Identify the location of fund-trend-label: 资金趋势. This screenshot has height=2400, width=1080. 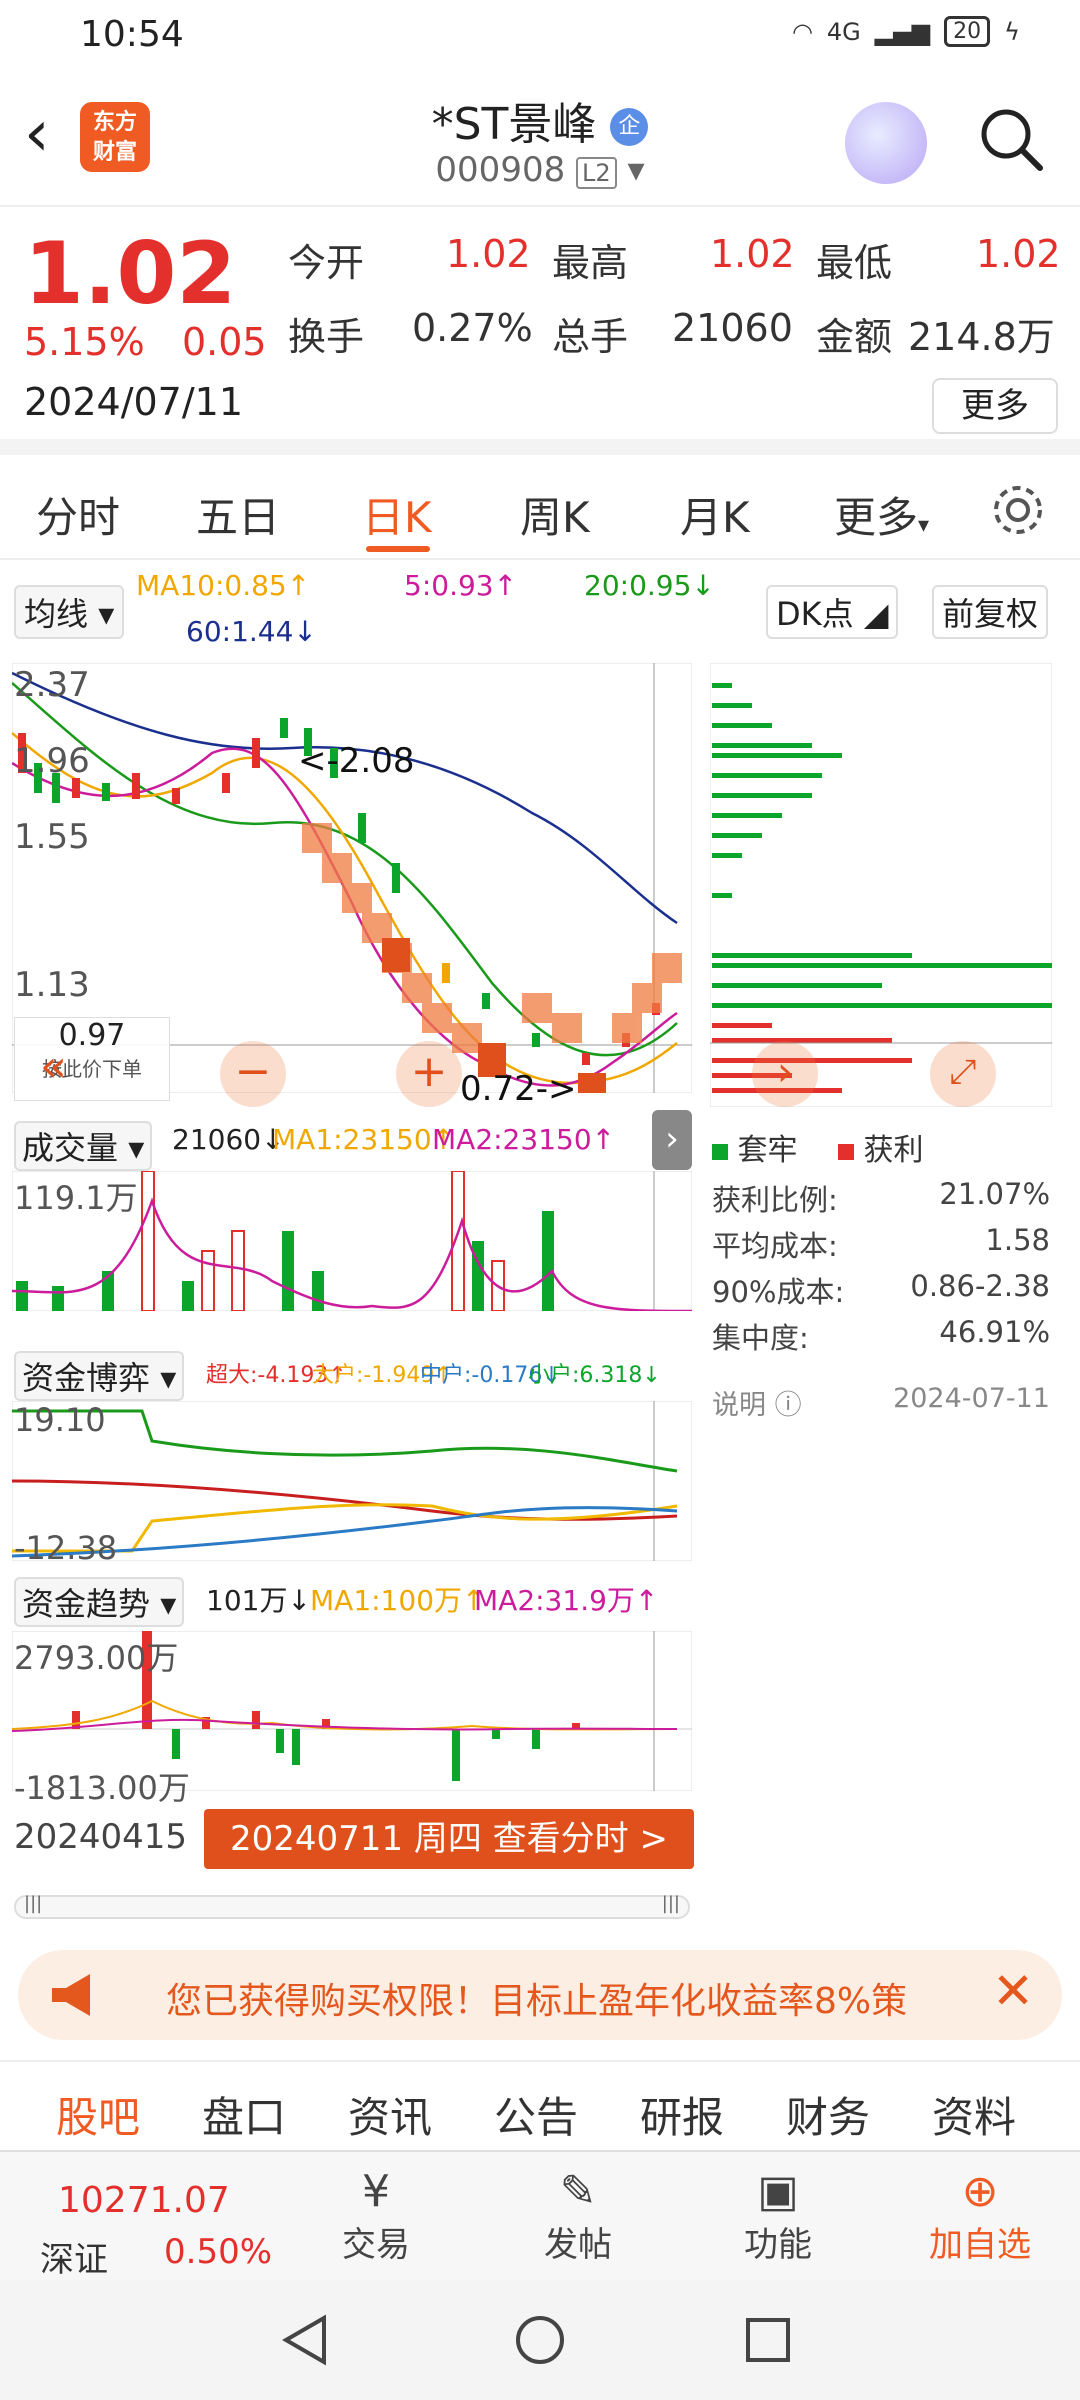
(86, 1604).